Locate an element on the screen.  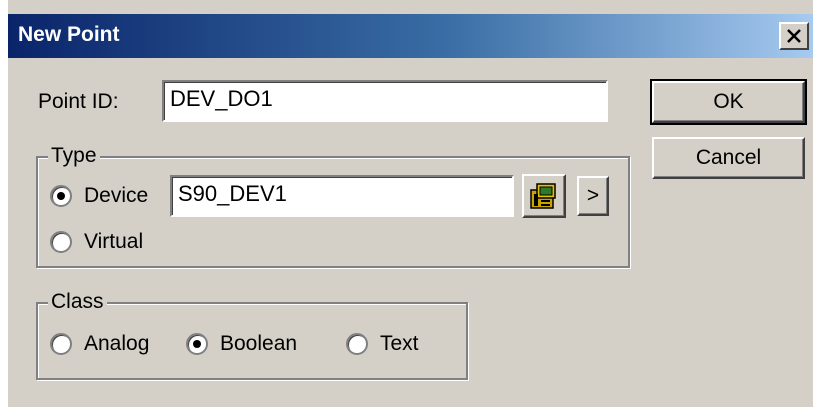
device-input: S90_DEV1 is located at coordinates (342, 196).